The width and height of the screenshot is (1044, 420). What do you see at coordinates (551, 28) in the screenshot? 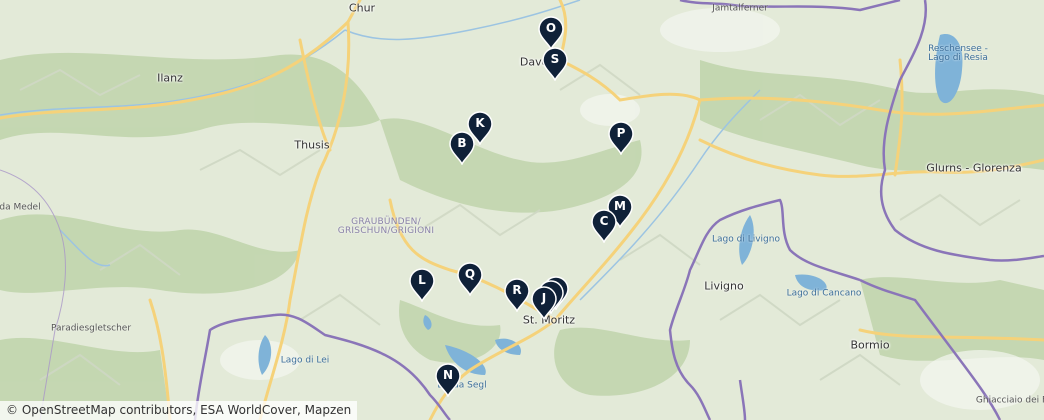
I see `marker-label: O` at bounding box center [551, 28].